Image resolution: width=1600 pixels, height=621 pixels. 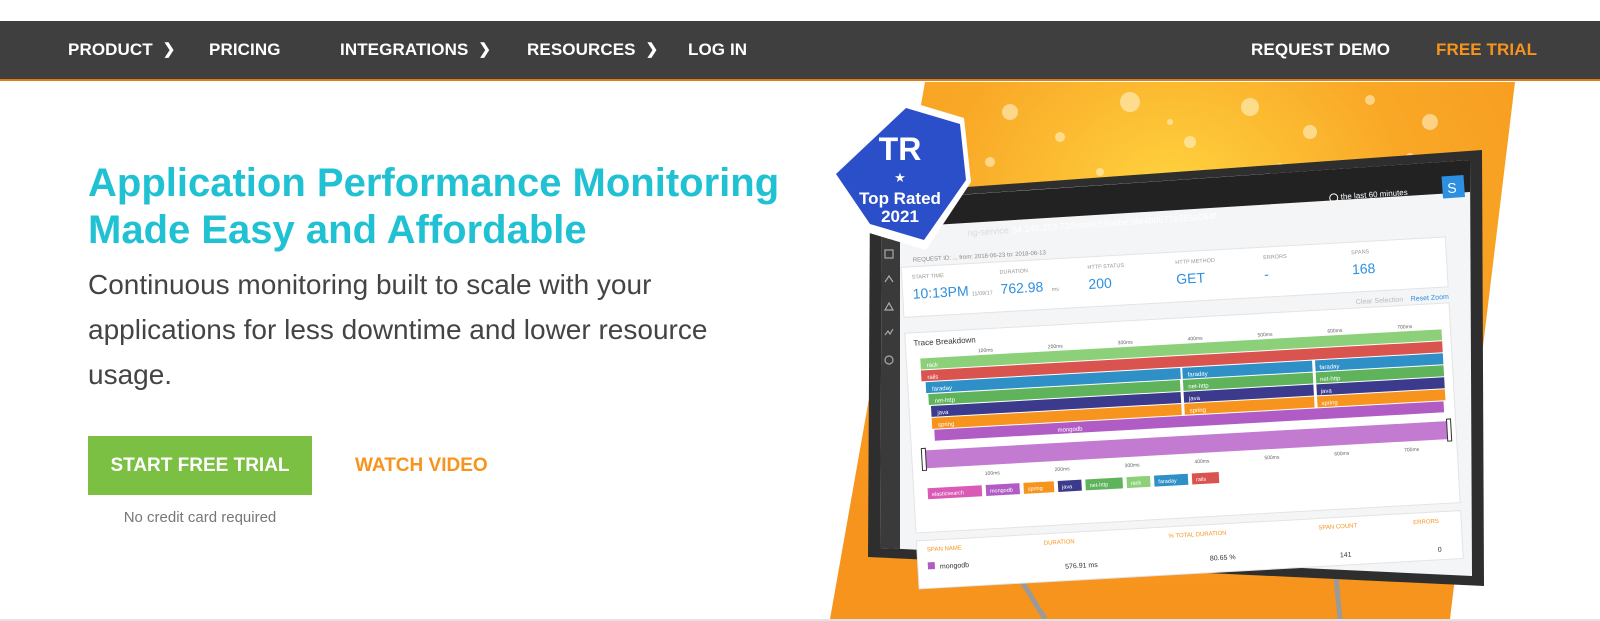 I want to click on nav-resources: RESOURCES ❯, so click(x=592, y=50).